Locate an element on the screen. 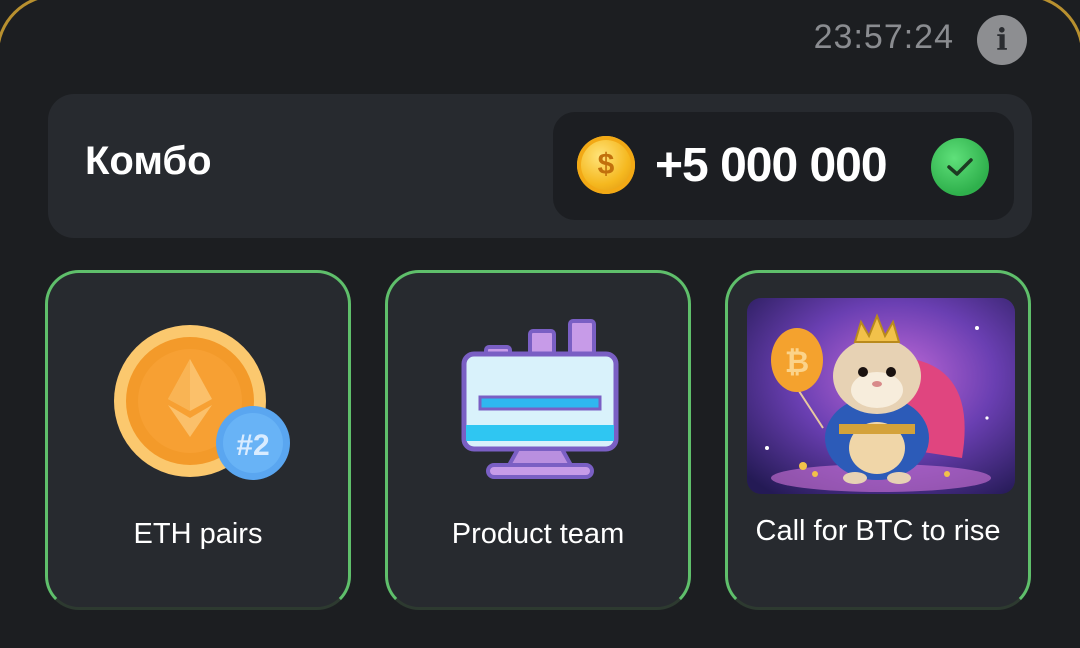 The height and width of the screenshot is (648, 1080). combo-reward: $ +5 000 000 is located at coordinates (783, 166).